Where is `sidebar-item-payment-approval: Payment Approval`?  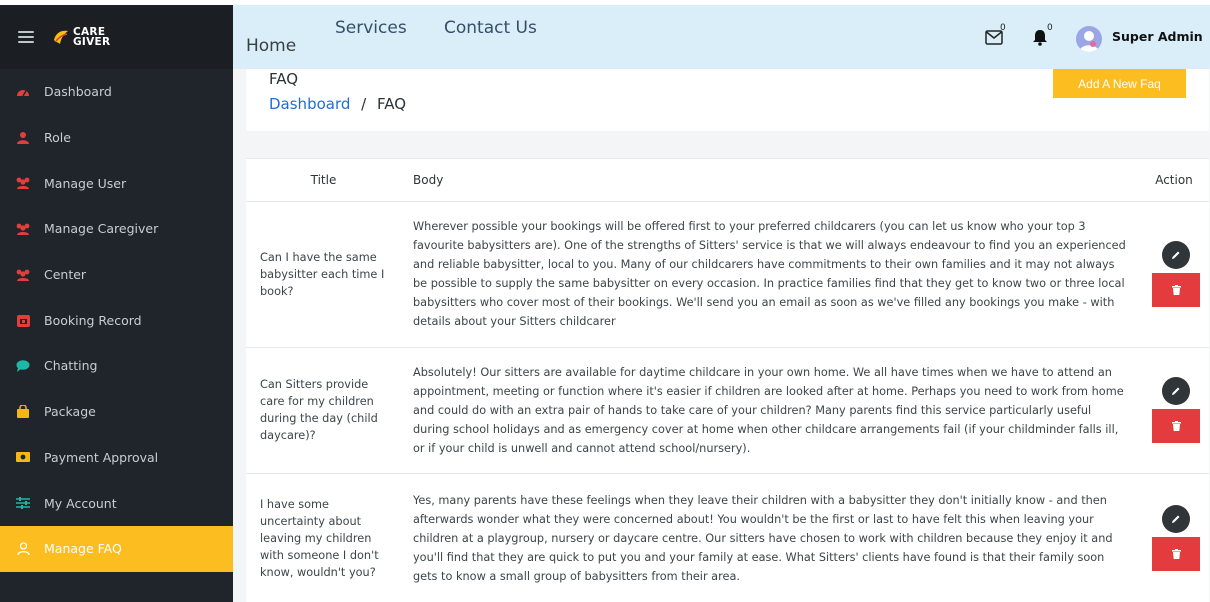 sidebar-item-payment-approval: Payment Approval is located at coordinates (116, 458).